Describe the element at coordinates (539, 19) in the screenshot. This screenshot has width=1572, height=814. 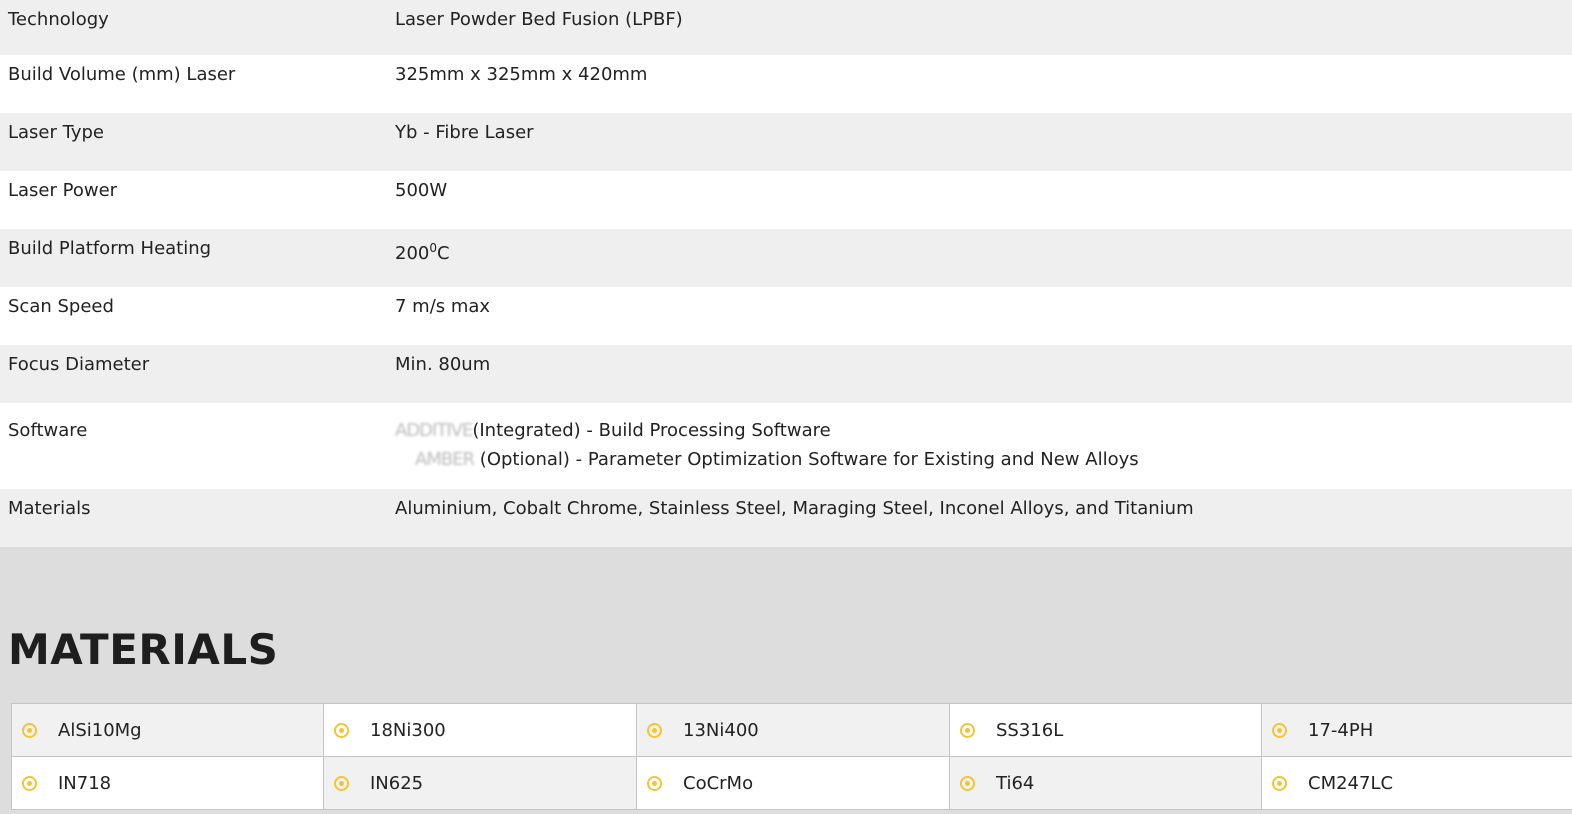
I see `spec-value: Laser Powder Bed Fusion (LPBF)` at that location.